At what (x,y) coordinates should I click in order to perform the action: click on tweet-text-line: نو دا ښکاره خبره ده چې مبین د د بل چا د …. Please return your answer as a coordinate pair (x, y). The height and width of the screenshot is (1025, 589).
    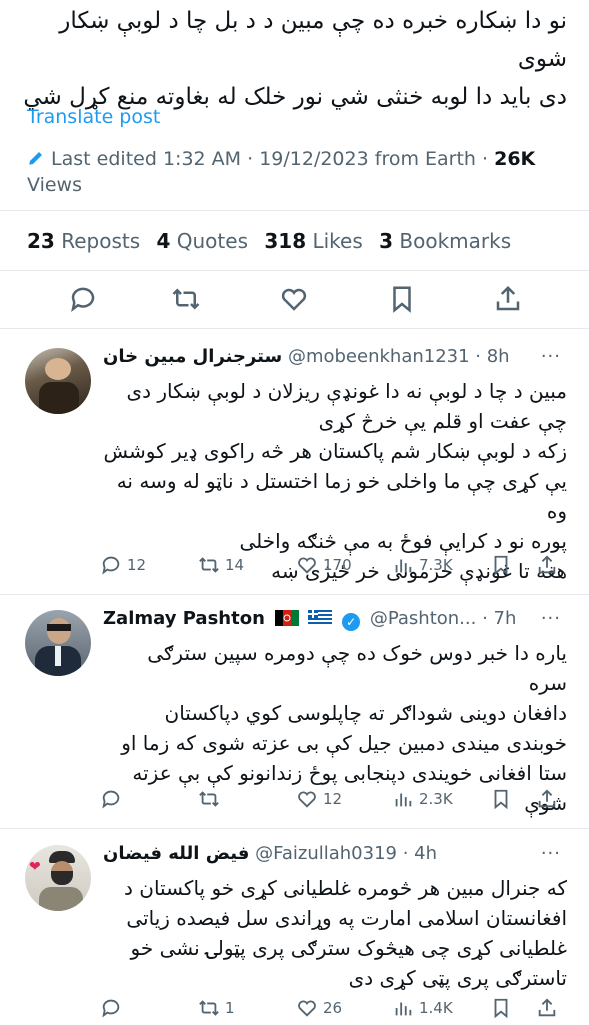
    Looking at the image, I should click on (313, 40).